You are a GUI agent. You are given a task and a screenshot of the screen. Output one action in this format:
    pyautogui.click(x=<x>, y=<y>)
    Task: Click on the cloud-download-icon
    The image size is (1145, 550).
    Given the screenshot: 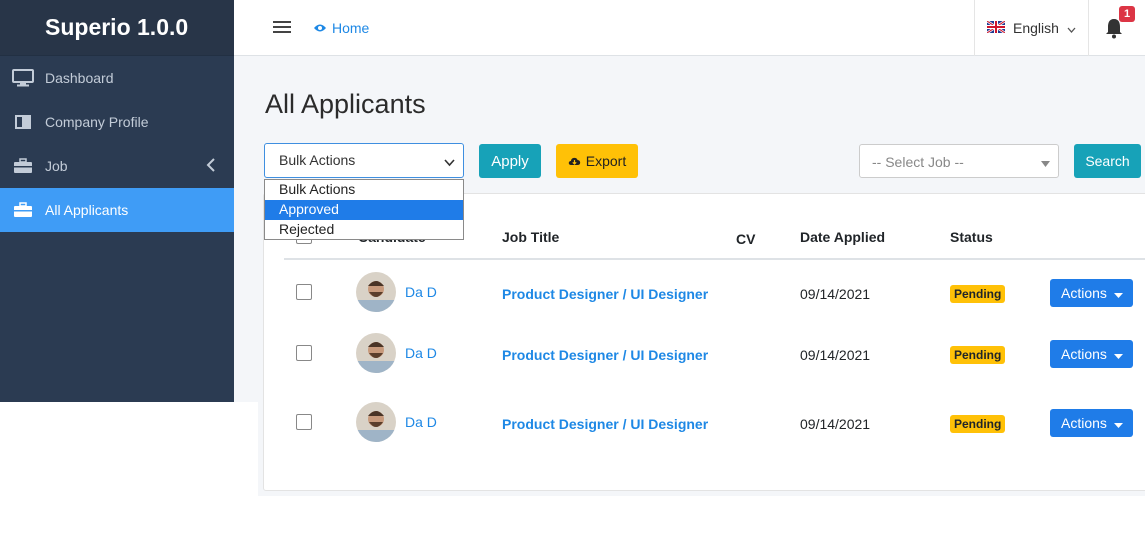 What is the action you would take?
    pyautogui.click(x=574, y=161)
    